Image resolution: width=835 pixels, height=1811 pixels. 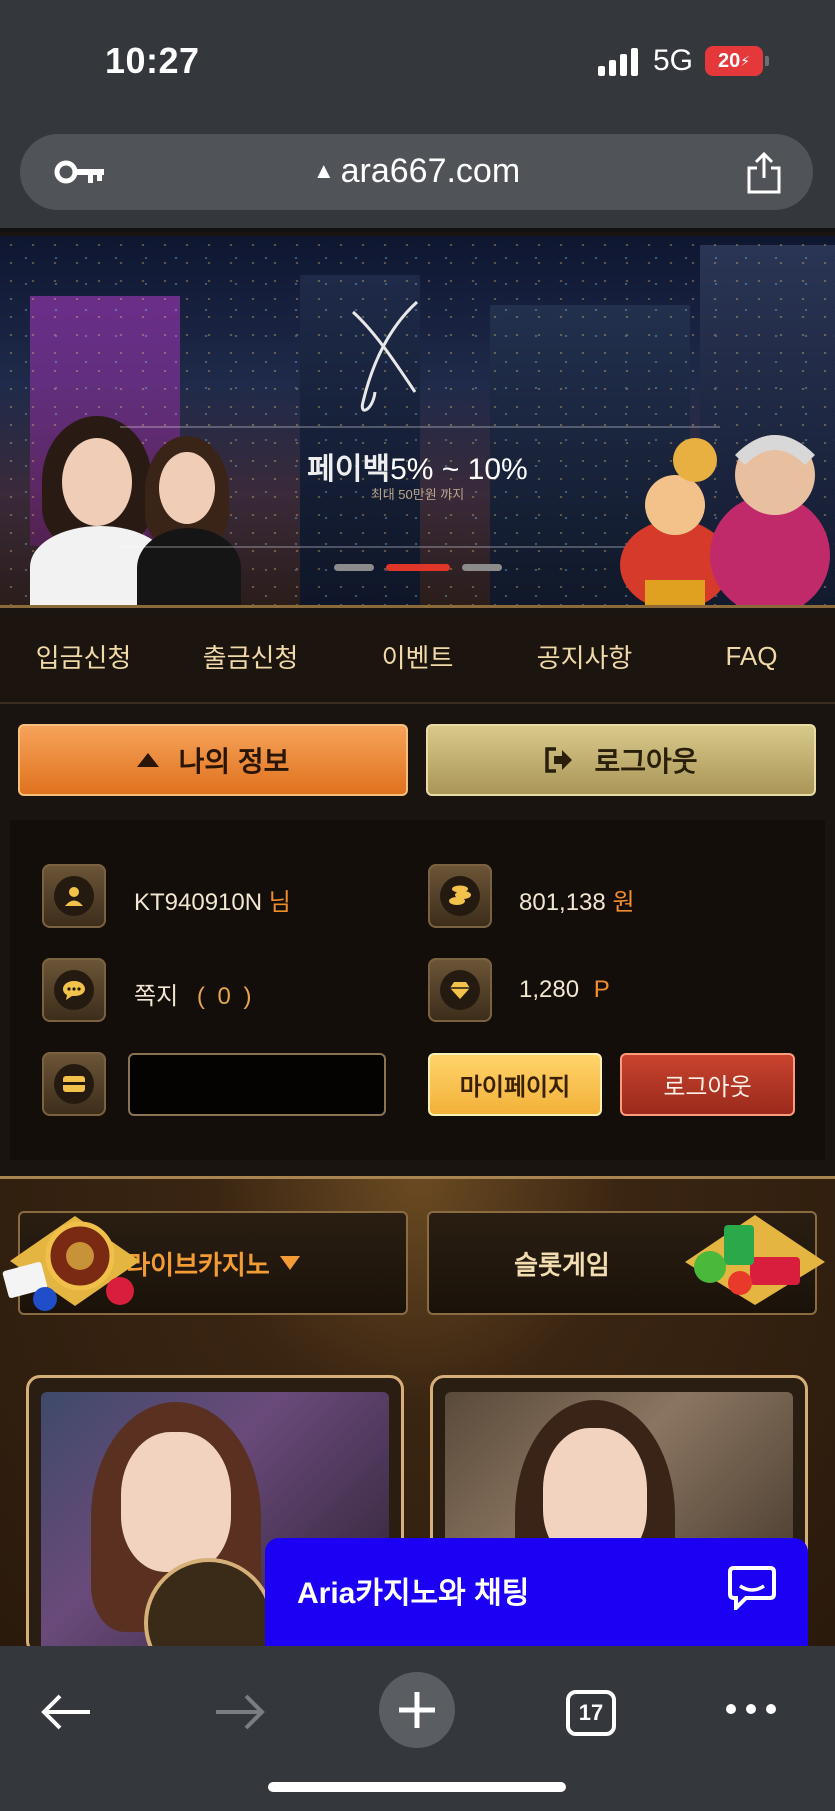 I want to click on caret-down-icon, so click(x=289, y=1263).